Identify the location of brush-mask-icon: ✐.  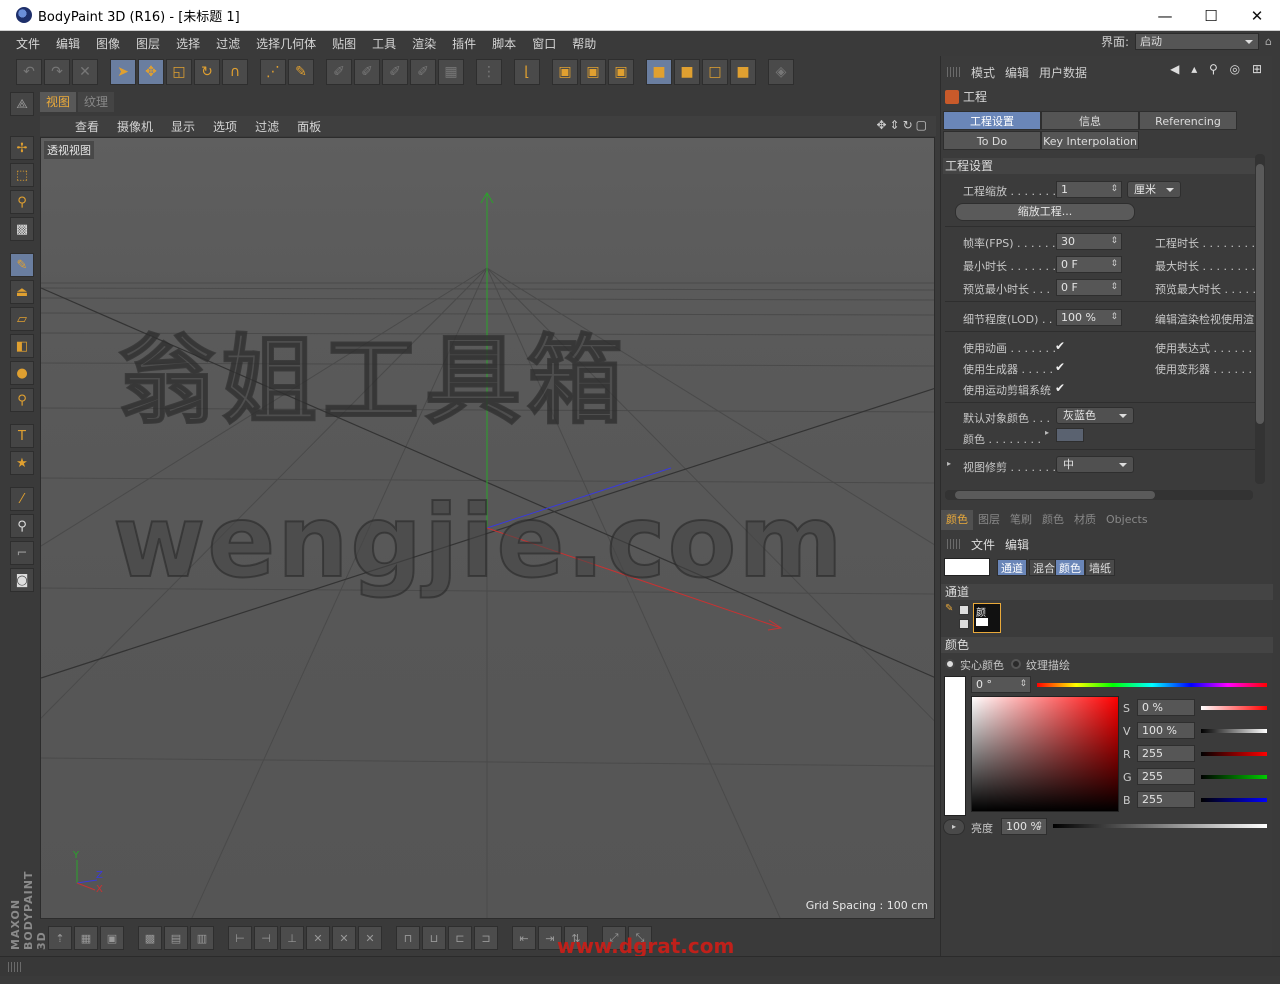
(423, 72).